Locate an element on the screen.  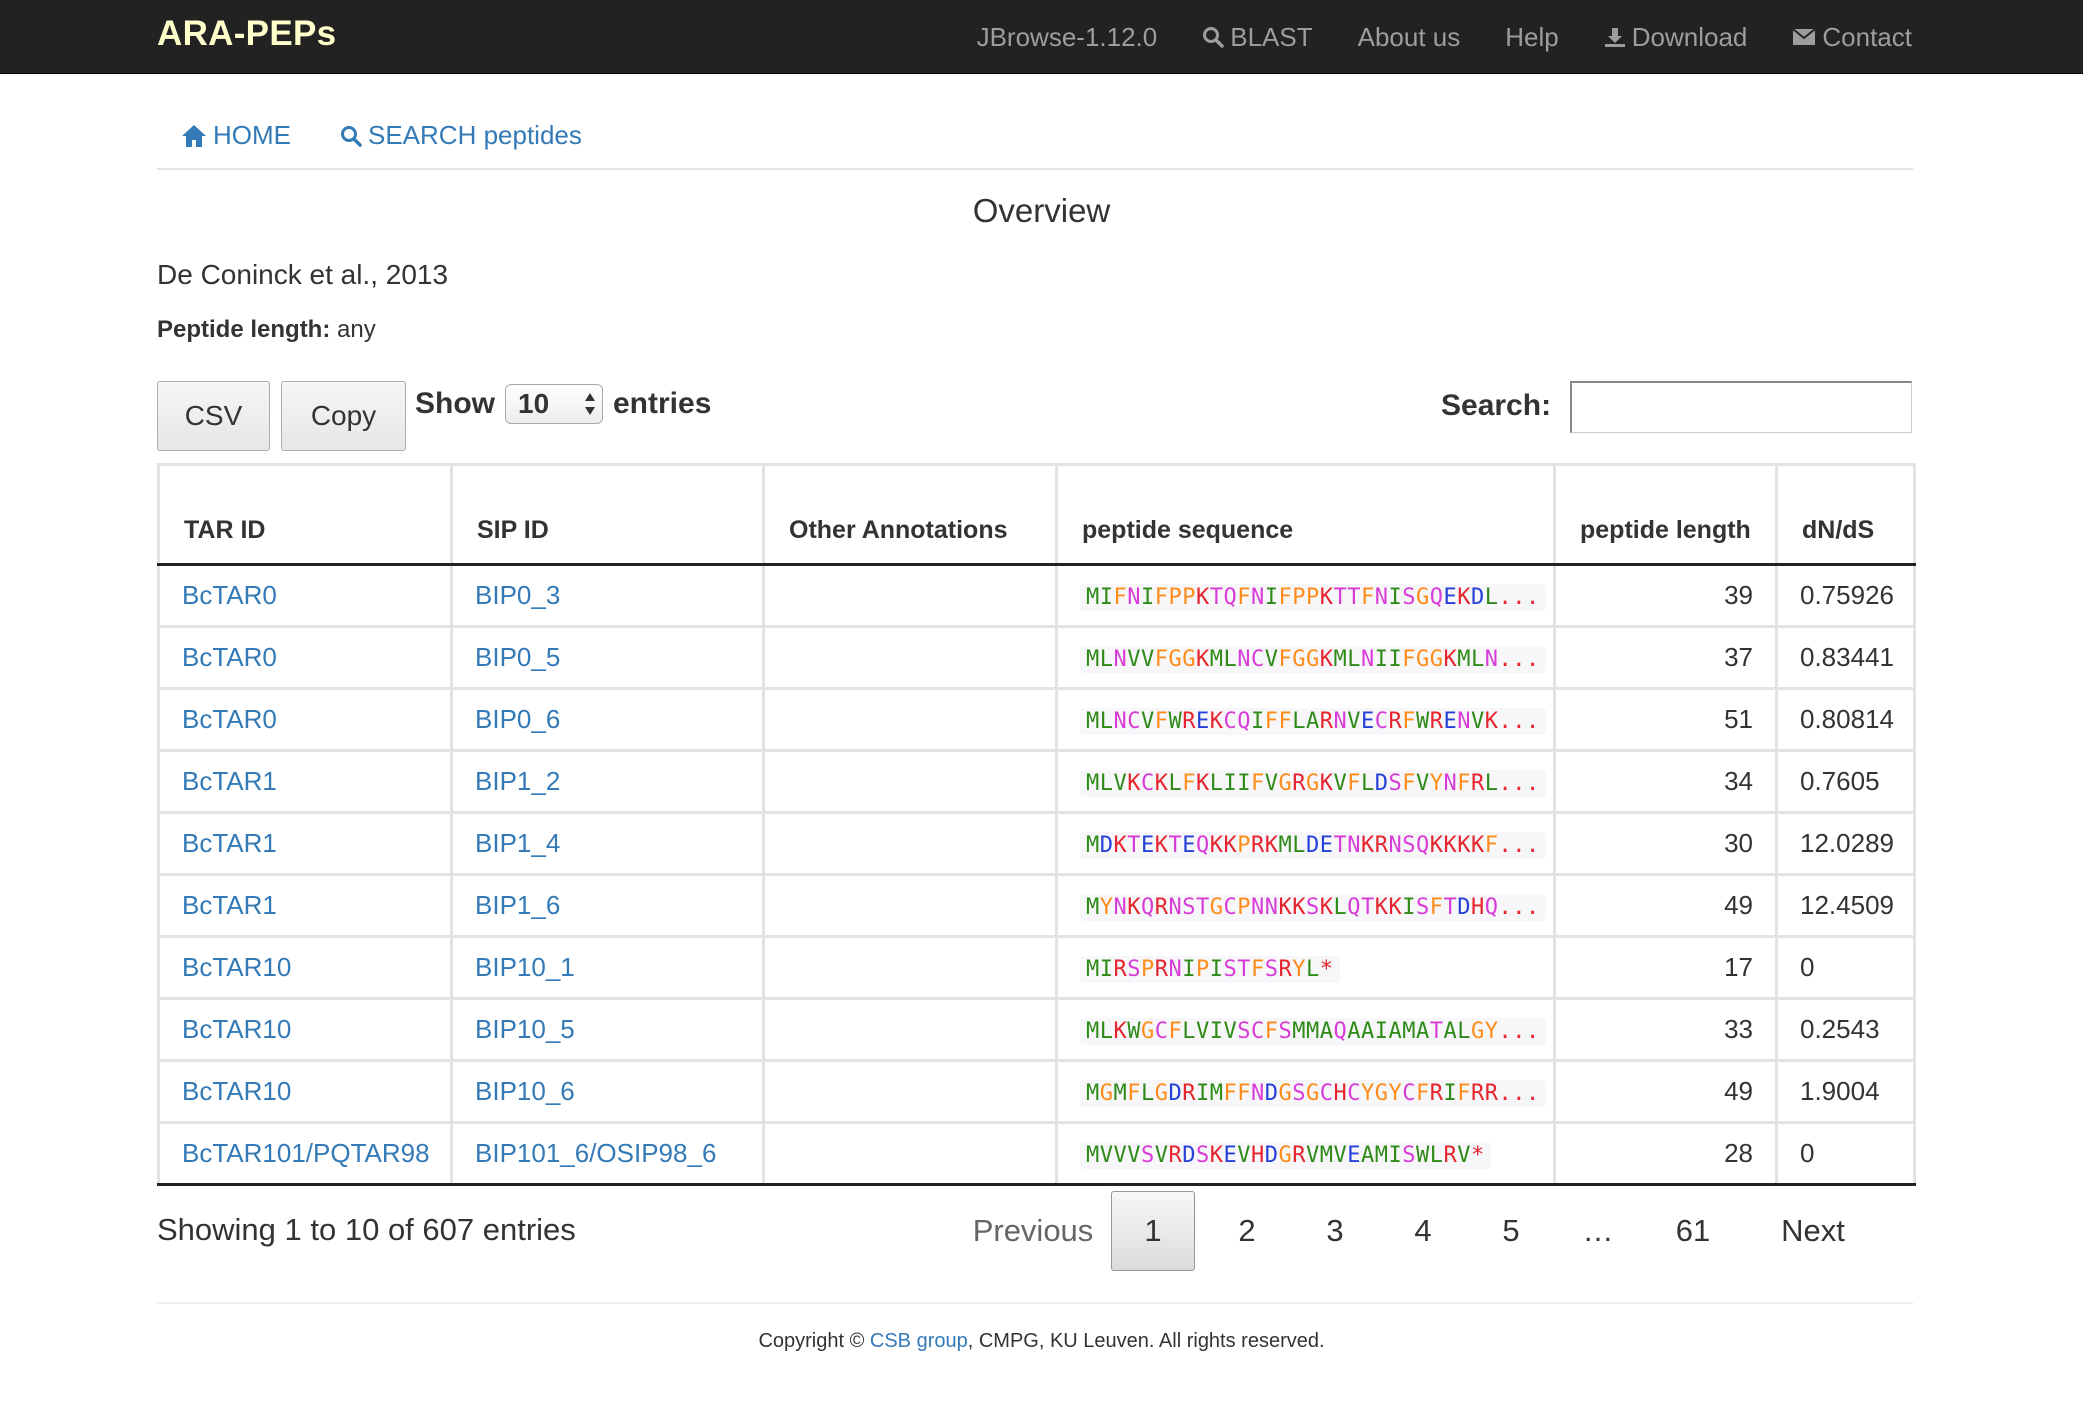
cell-tar-id: BcTAR101/PQTAR98 is located at coordinates (305, 1153).